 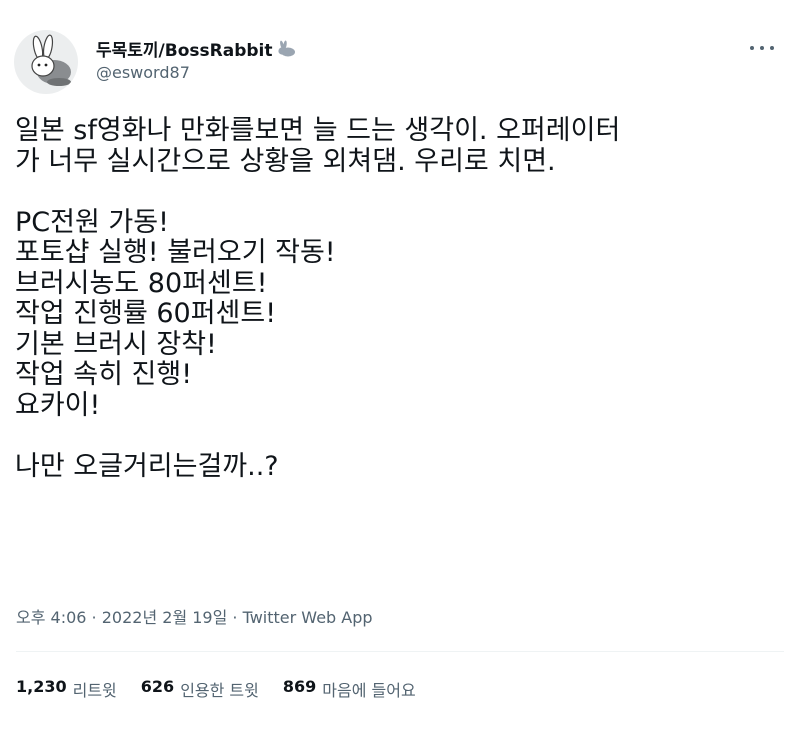 I want to click on retweets-stat: 1,230 리트윗, so click(x=66, y=689).